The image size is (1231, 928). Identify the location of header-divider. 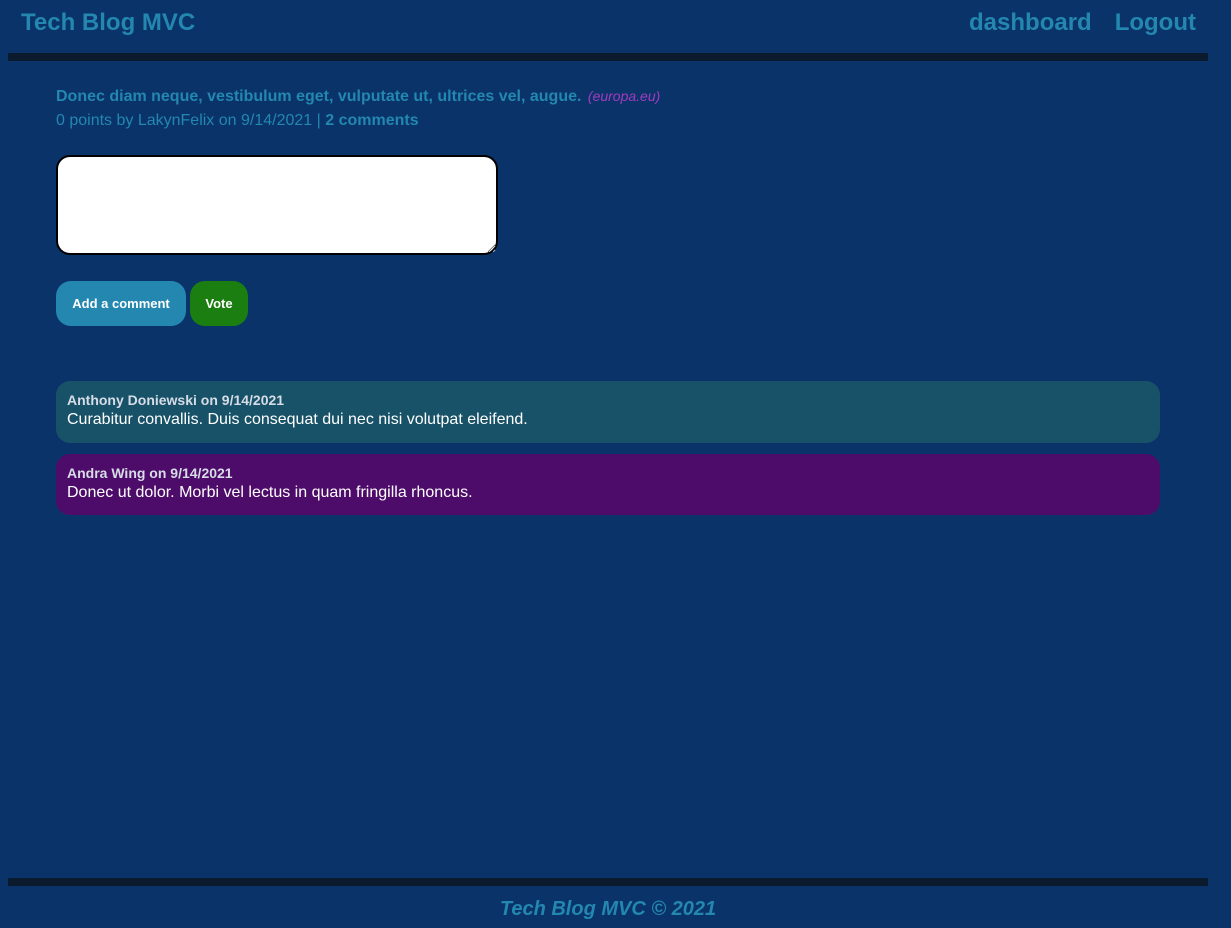
(608, 57).